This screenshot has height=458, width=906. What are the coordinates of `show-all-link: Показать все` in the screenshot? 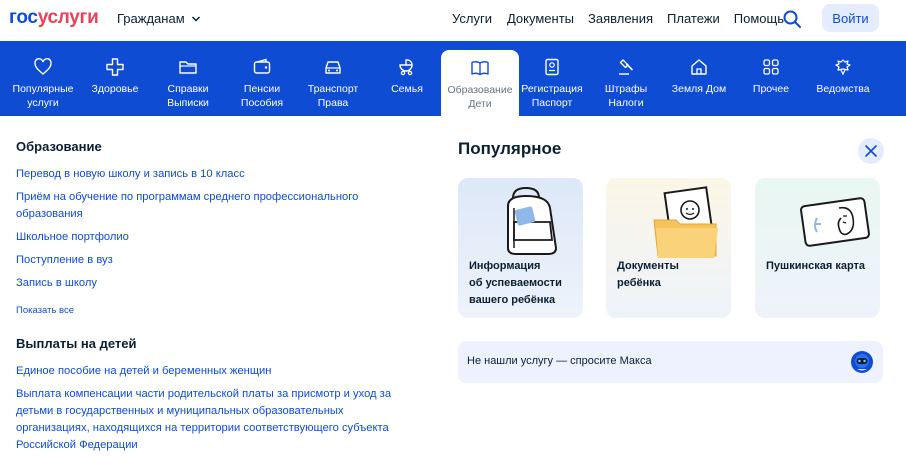 It's located at (45, 311).